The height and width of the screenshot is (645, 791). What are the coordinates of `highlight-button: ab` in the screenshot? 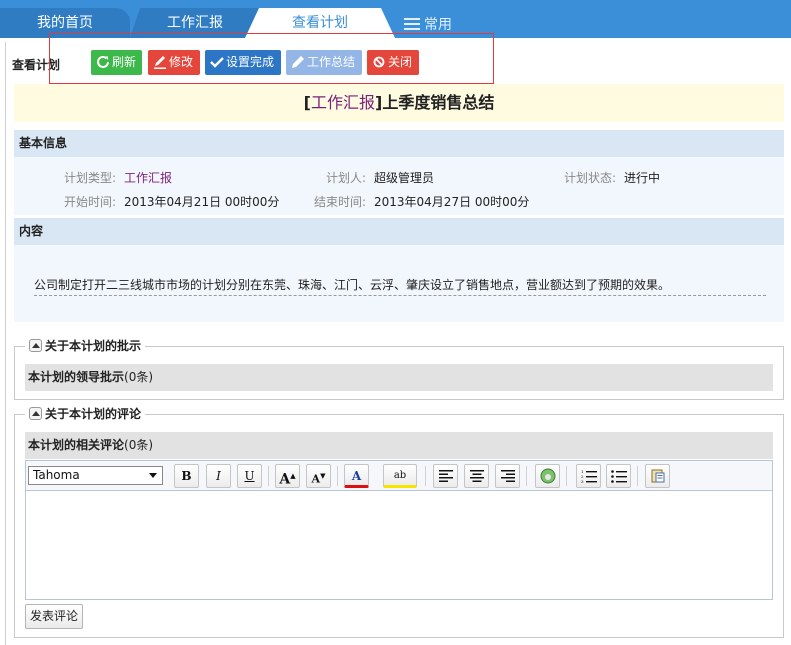 It's located at (400, 476).